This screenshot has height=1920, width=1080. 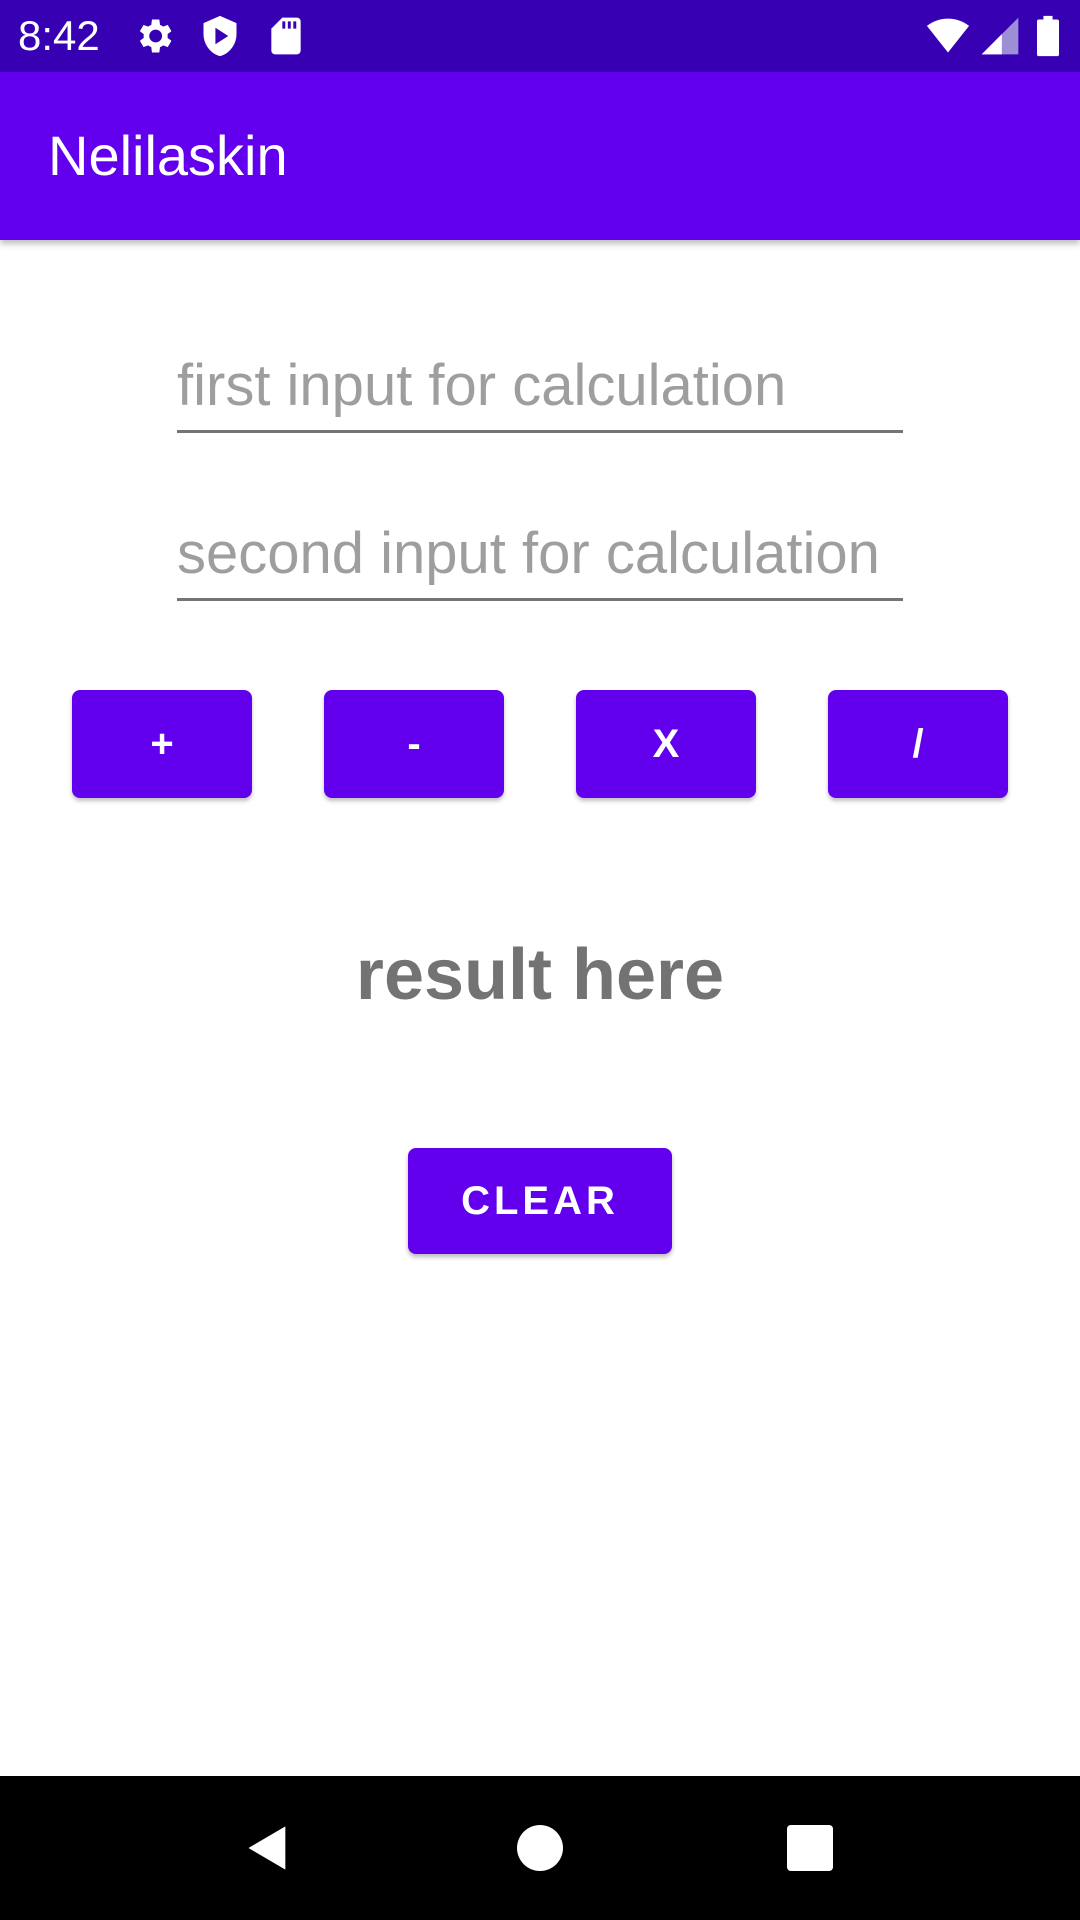 What do you see at coordinates (220, 36) in the screenshot?
I see `shield-play-icon` at bounding box center [220, 36].